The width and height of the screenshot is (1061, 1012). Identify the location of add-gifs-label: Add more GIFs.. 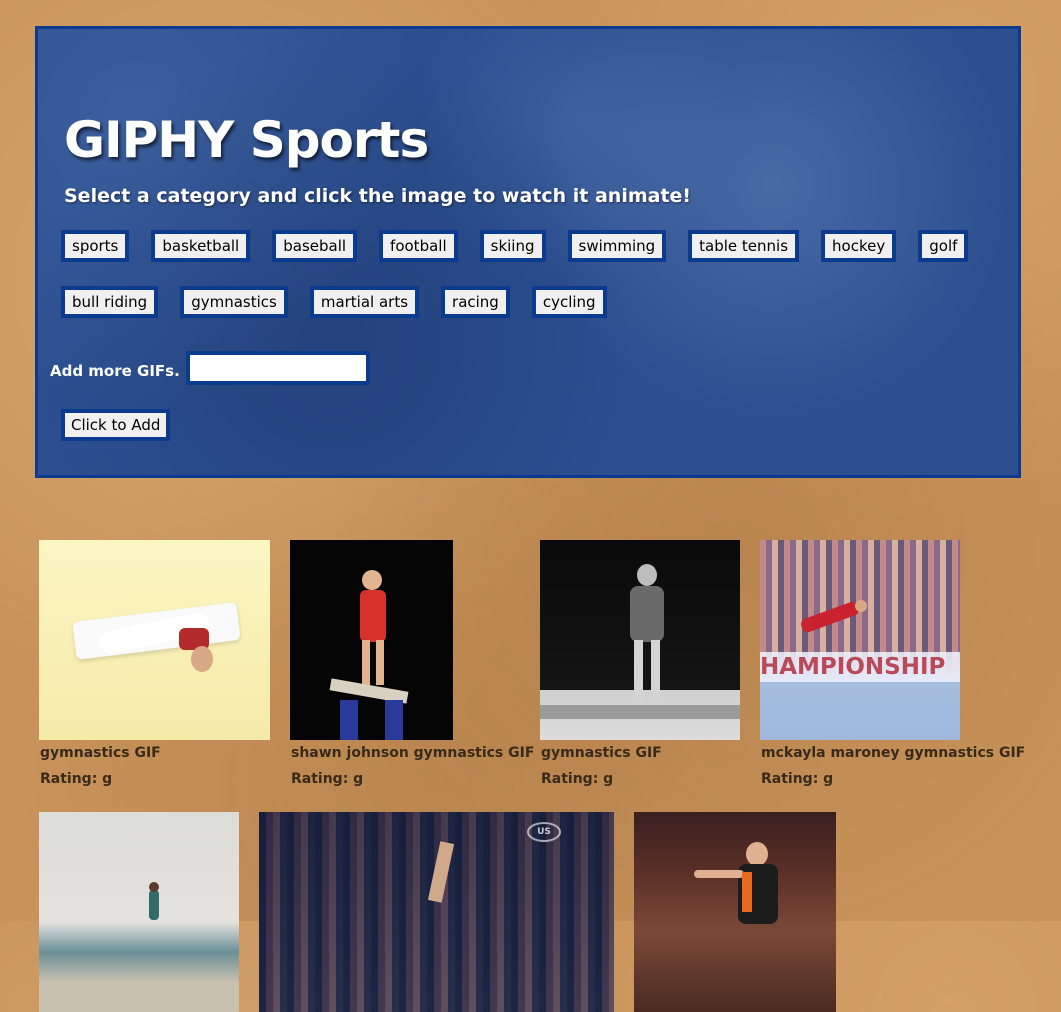
(115, 371).